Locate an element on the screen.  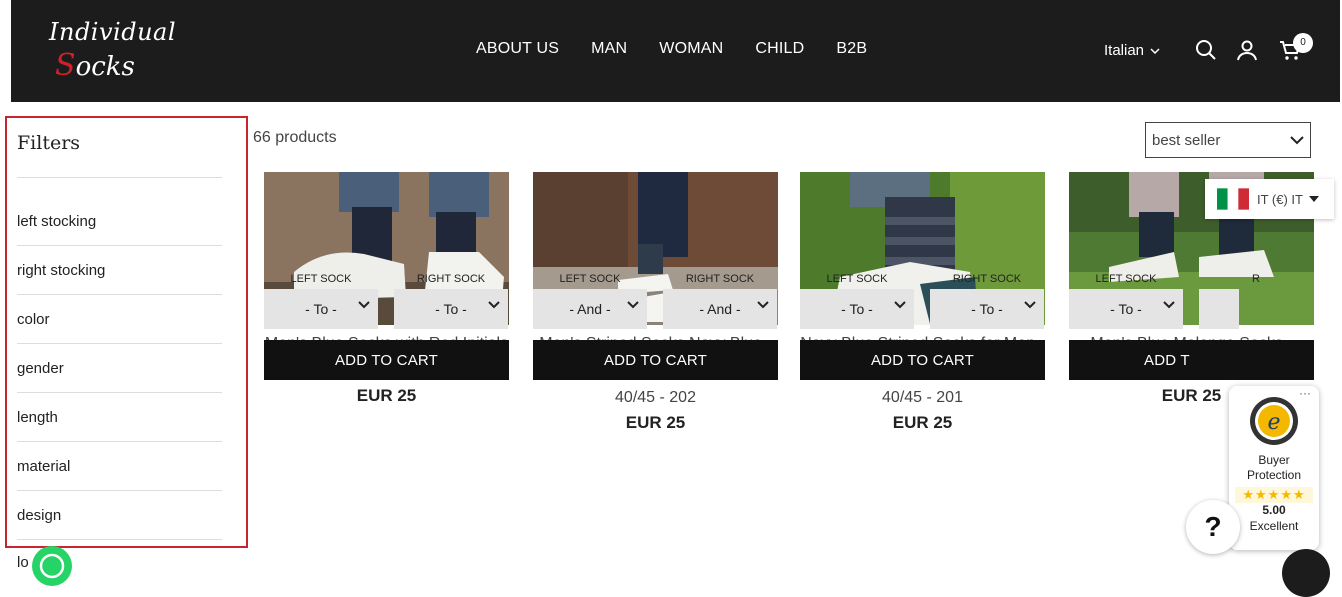
language-label: Italian is located at coordinates (1124, 50).